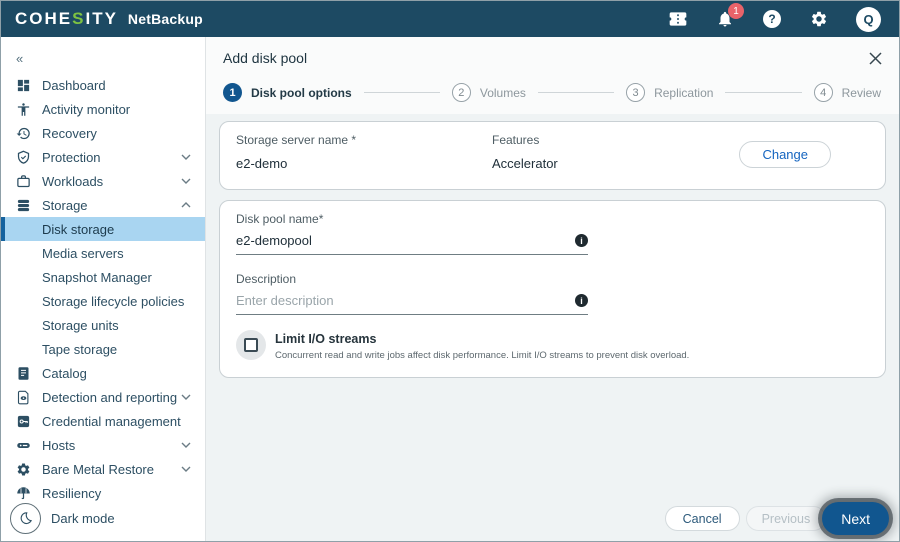 This screenshot has height=542, width=900. I want to click on sidebar-item-detection-and-reporting: Detection and reporting, so click(103, 397).